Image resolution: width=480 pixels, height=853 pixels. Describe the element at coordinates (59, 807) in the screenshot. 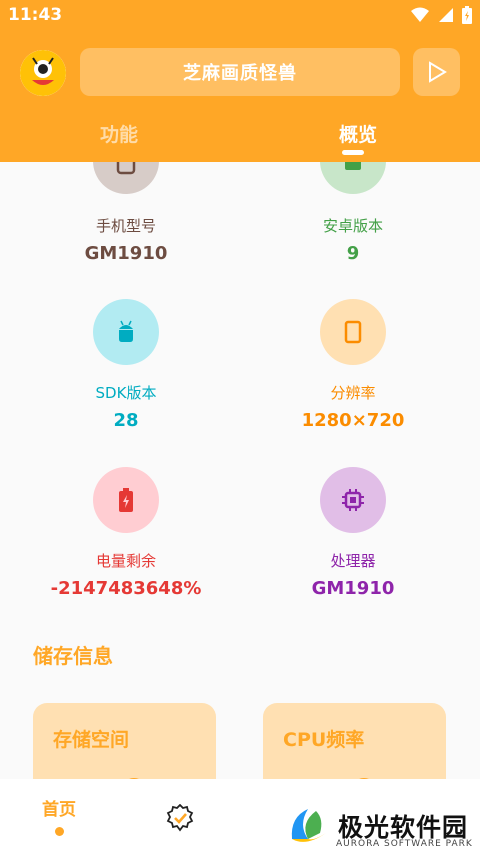

I see `nav-home: 首页` at that location.